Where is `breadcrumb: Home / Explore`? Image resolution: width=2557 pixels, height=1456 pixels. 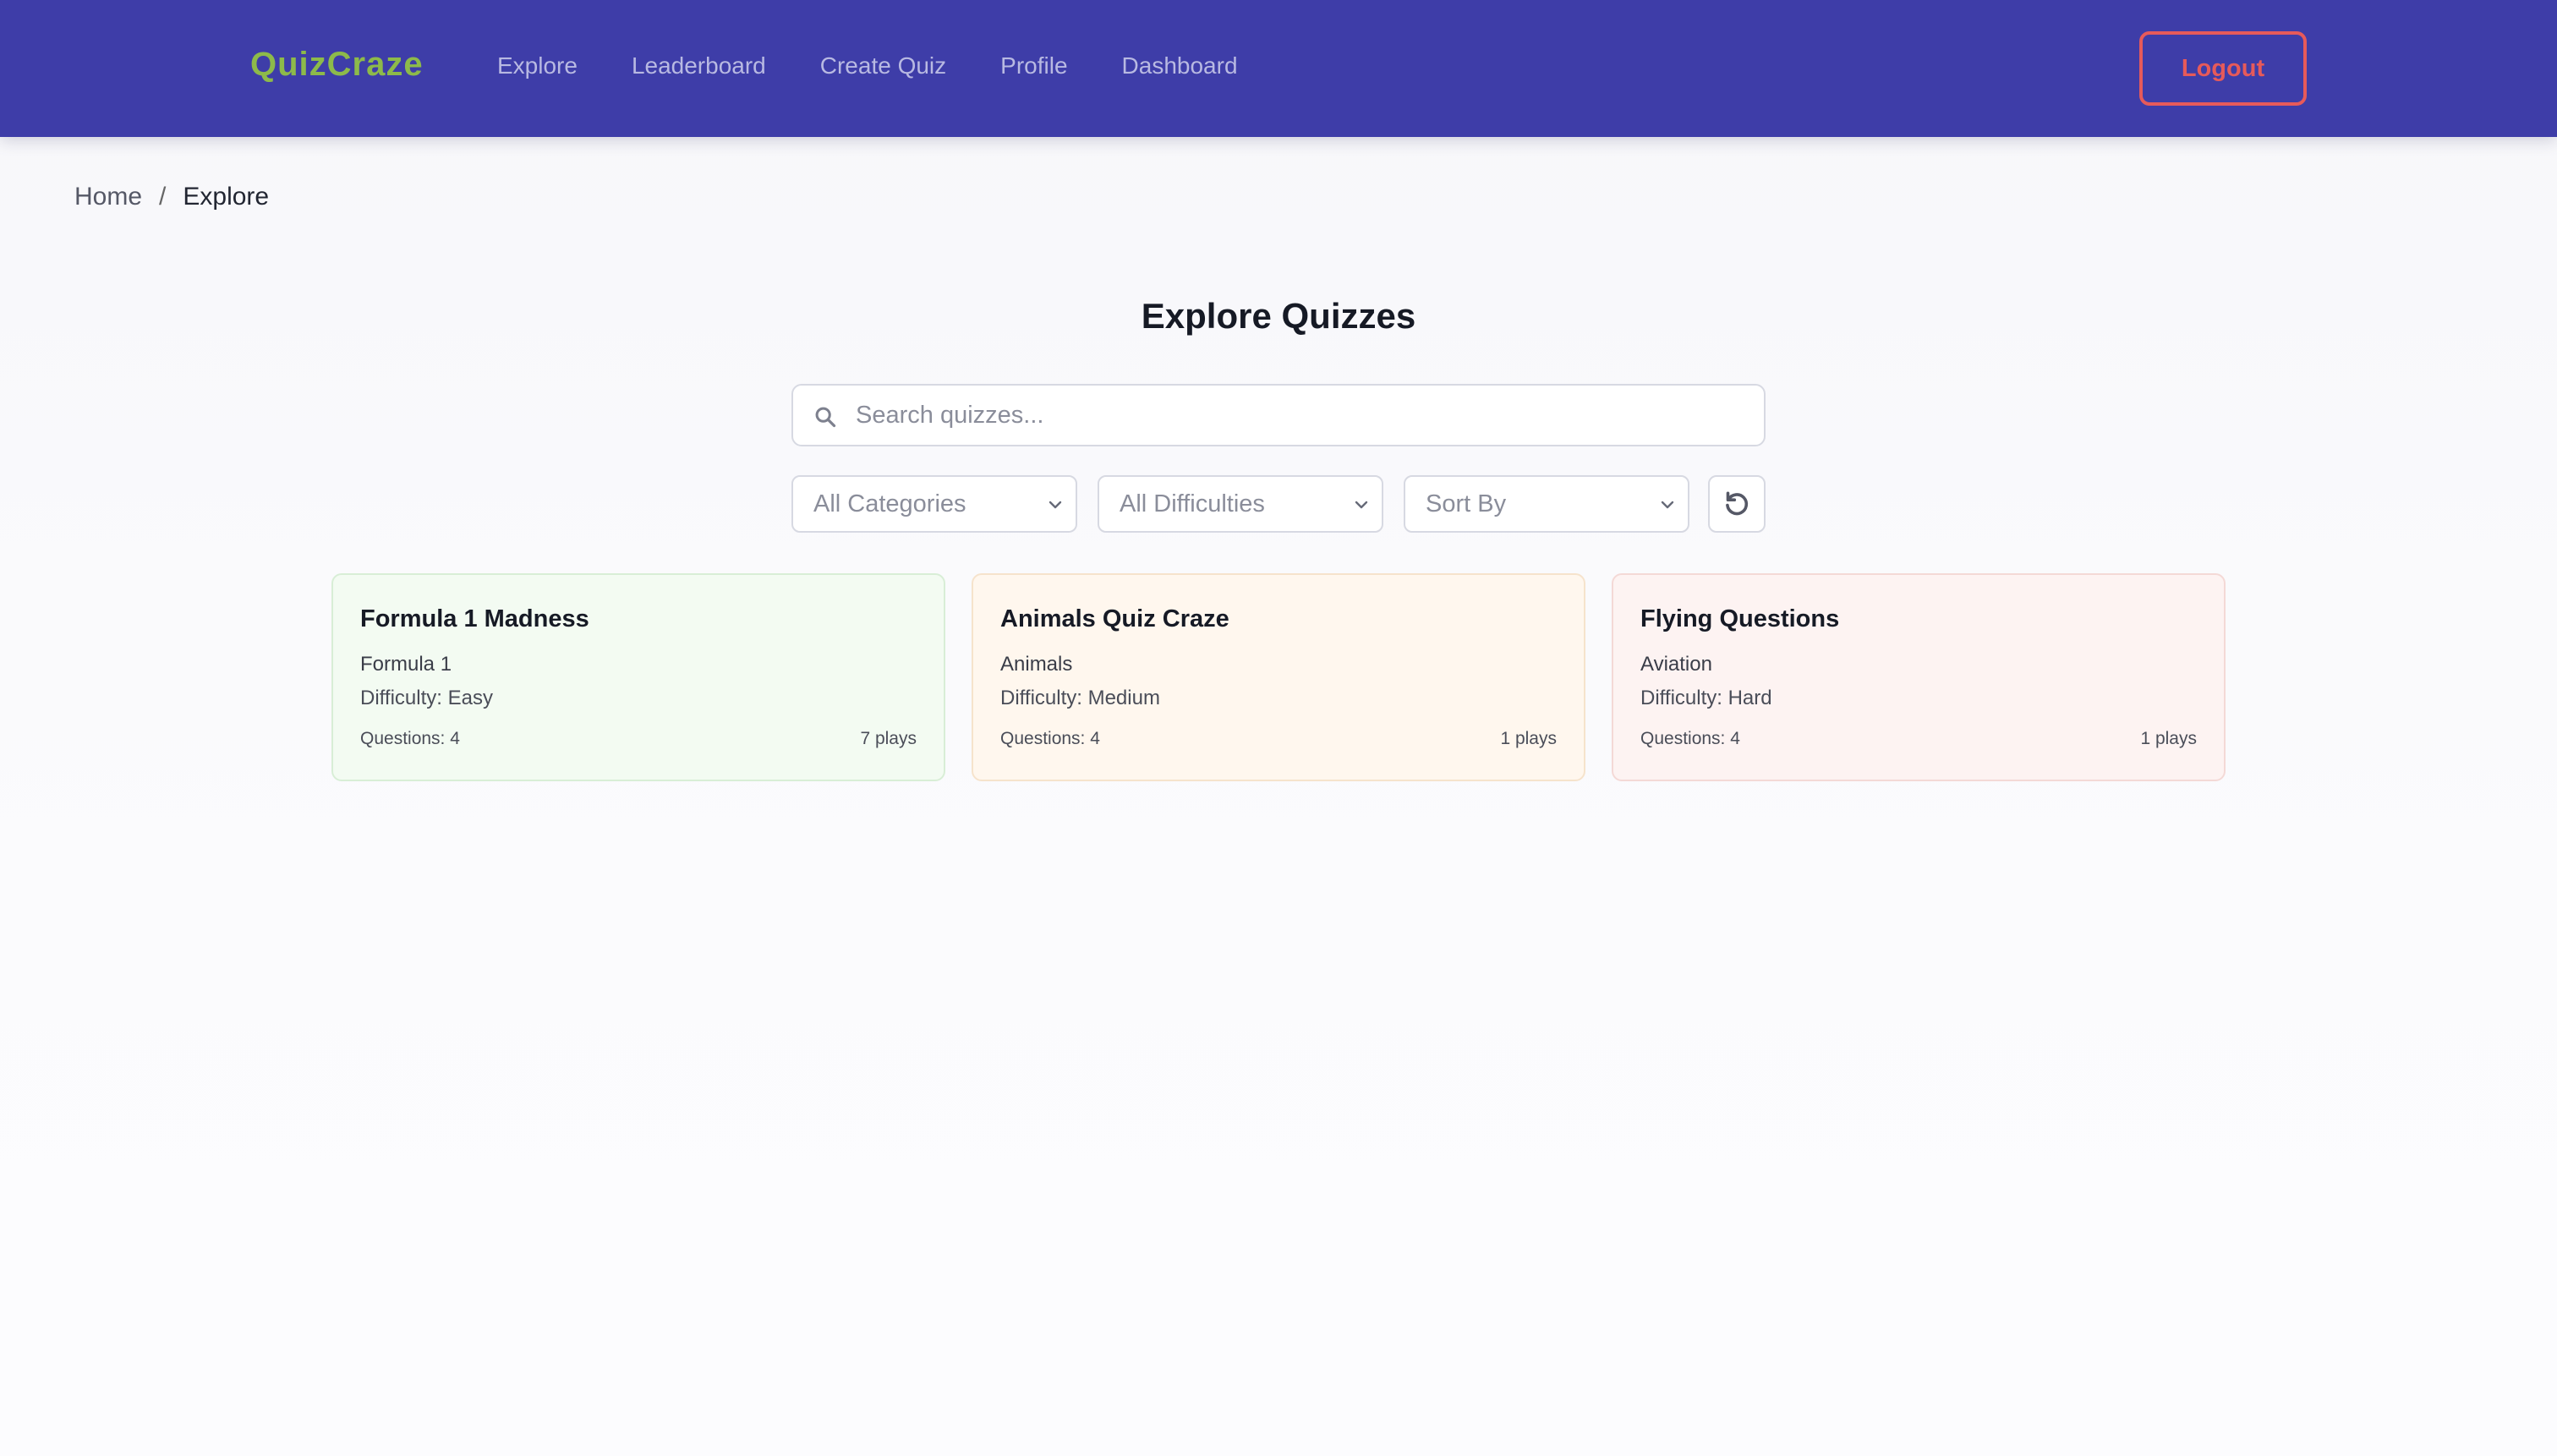
breadcrumb: Home / Explore is located at coordinates (171, 197).